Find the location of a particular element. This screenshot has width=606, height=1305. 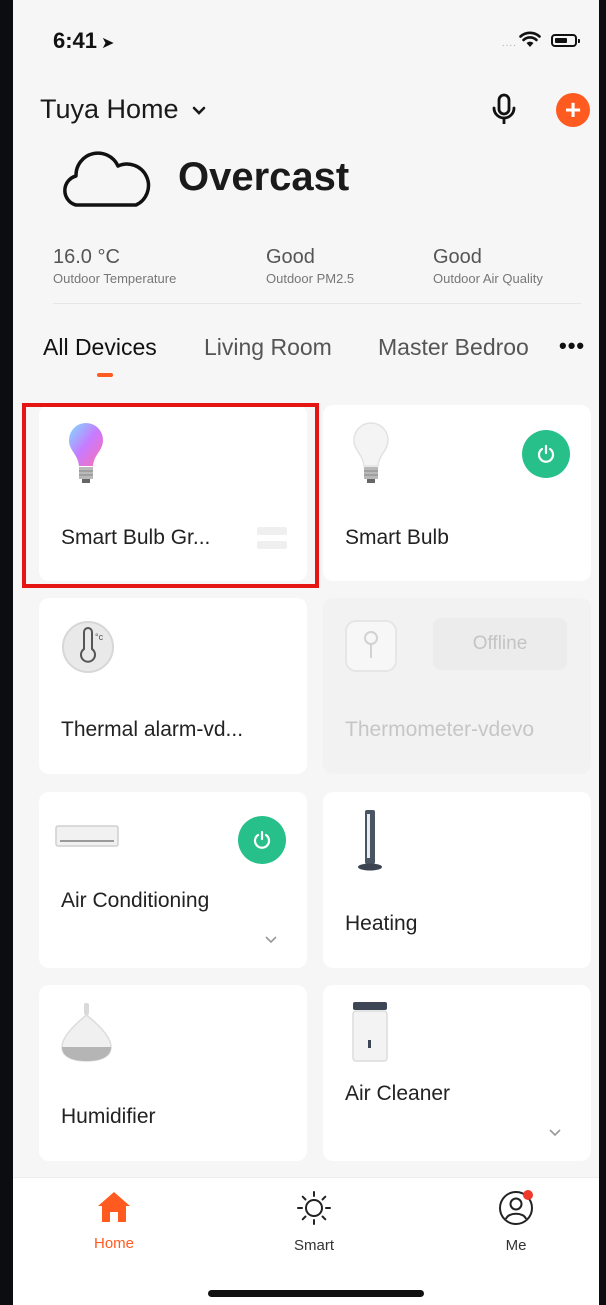

more-tabs-button: ••• is located at coordinates (572, 346).